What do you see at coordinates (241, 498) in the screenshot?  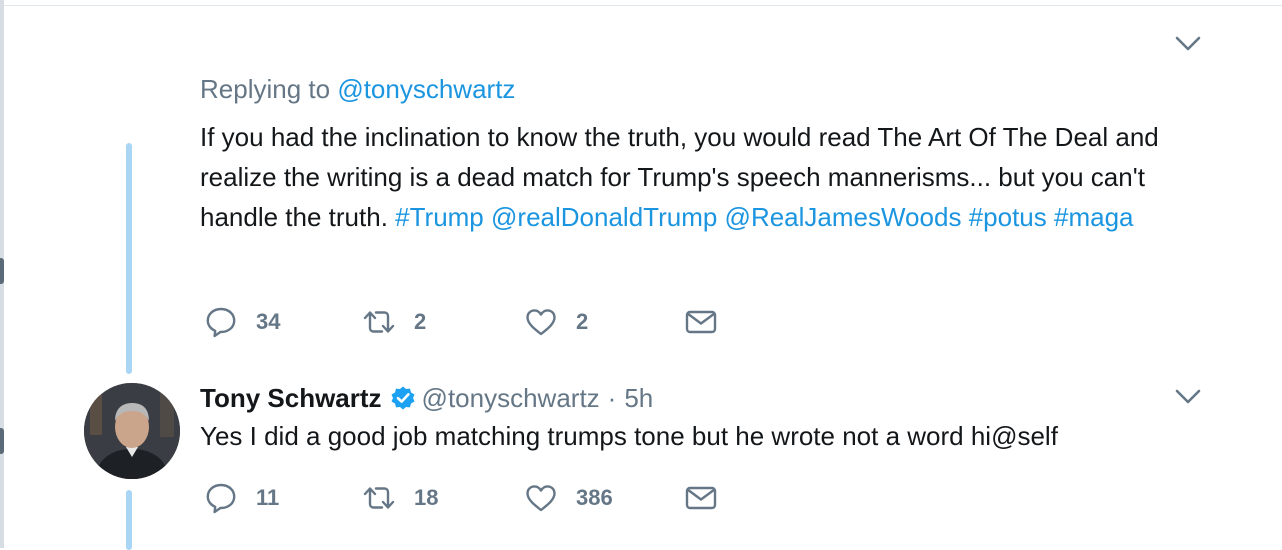 I see `reply-button: 11` at bounding box center [241, 498].